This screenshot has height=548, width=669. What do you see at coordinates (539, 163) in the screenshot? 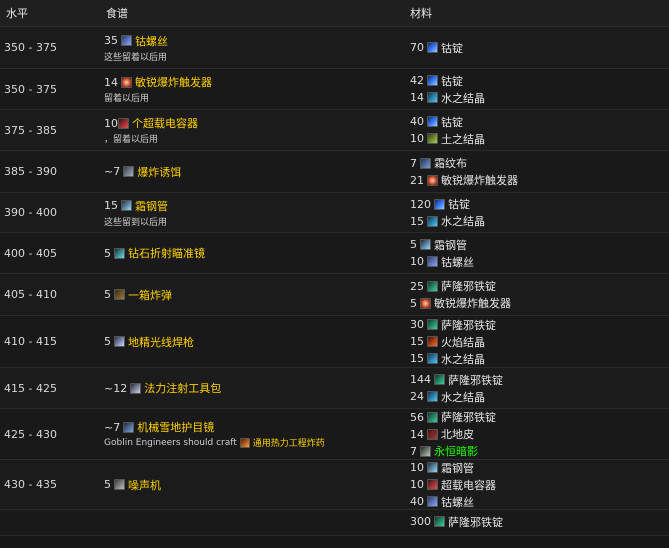
I see `material-line: 7 霜纹布` at bounding box center [539, 163].